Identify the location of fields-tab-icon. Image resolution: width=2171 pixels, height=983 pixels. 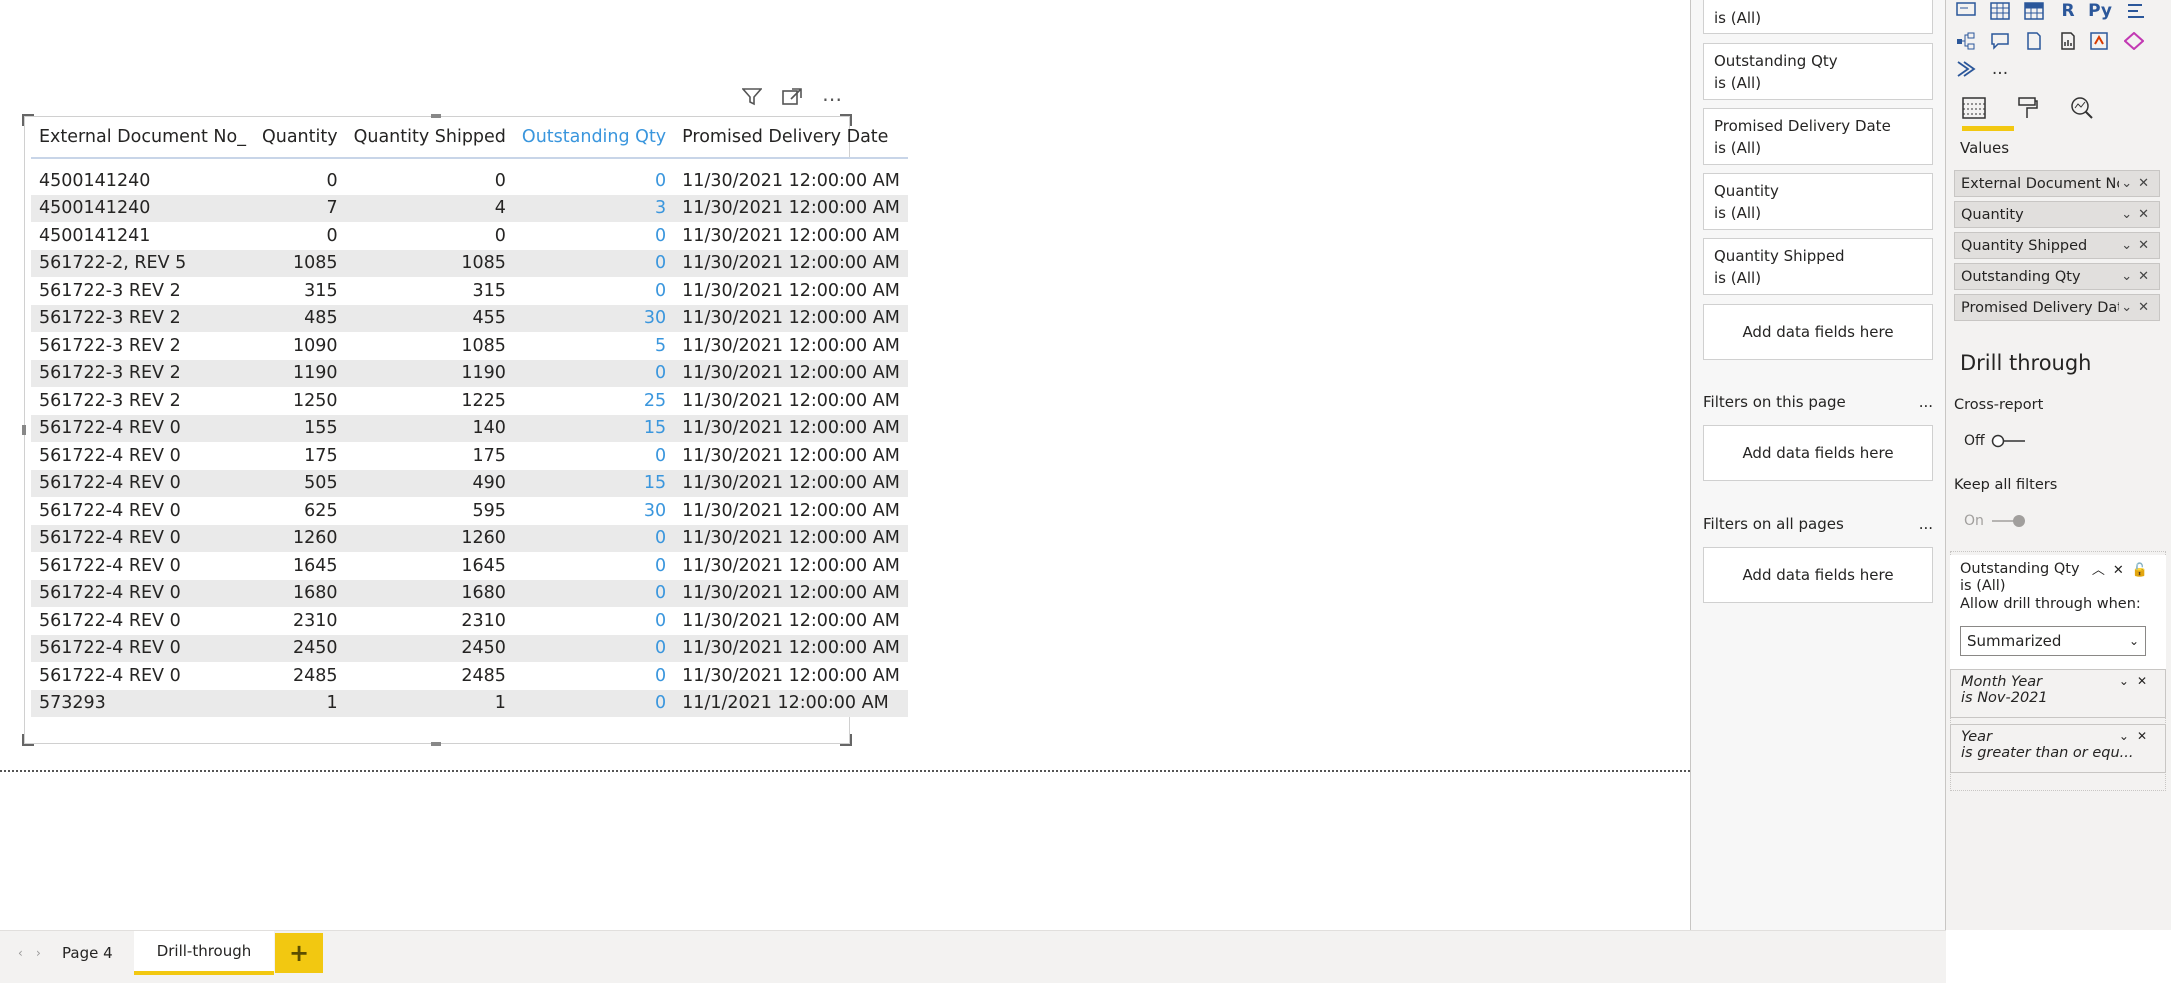
(1974, 108).